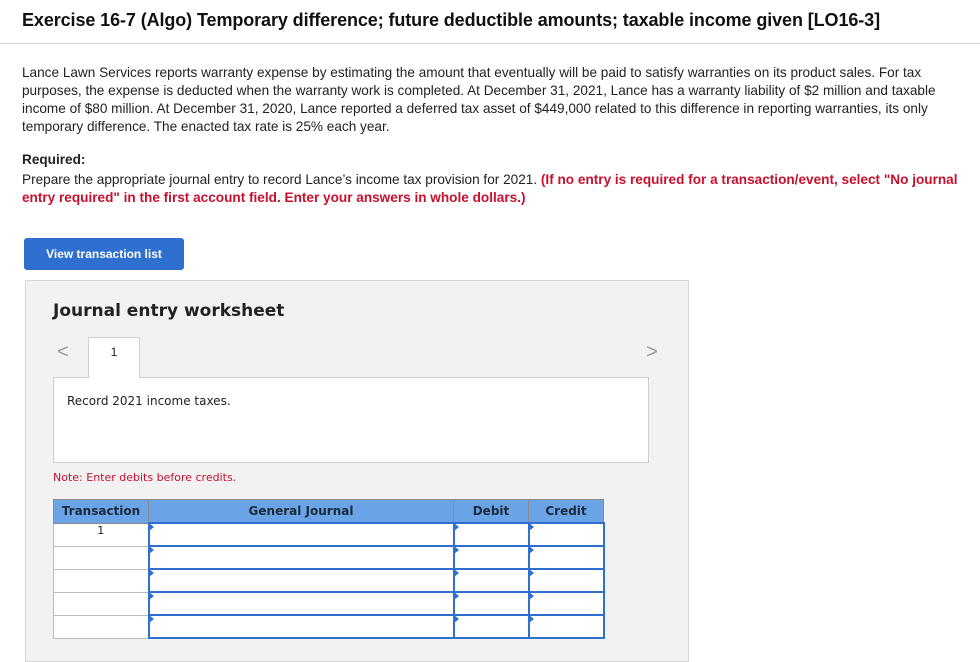 This screenshot has height=662, width=980. What do you see at coordinates (490, 43) in the screenshot?
I see `title-divider` at bounding box center [490, 43].